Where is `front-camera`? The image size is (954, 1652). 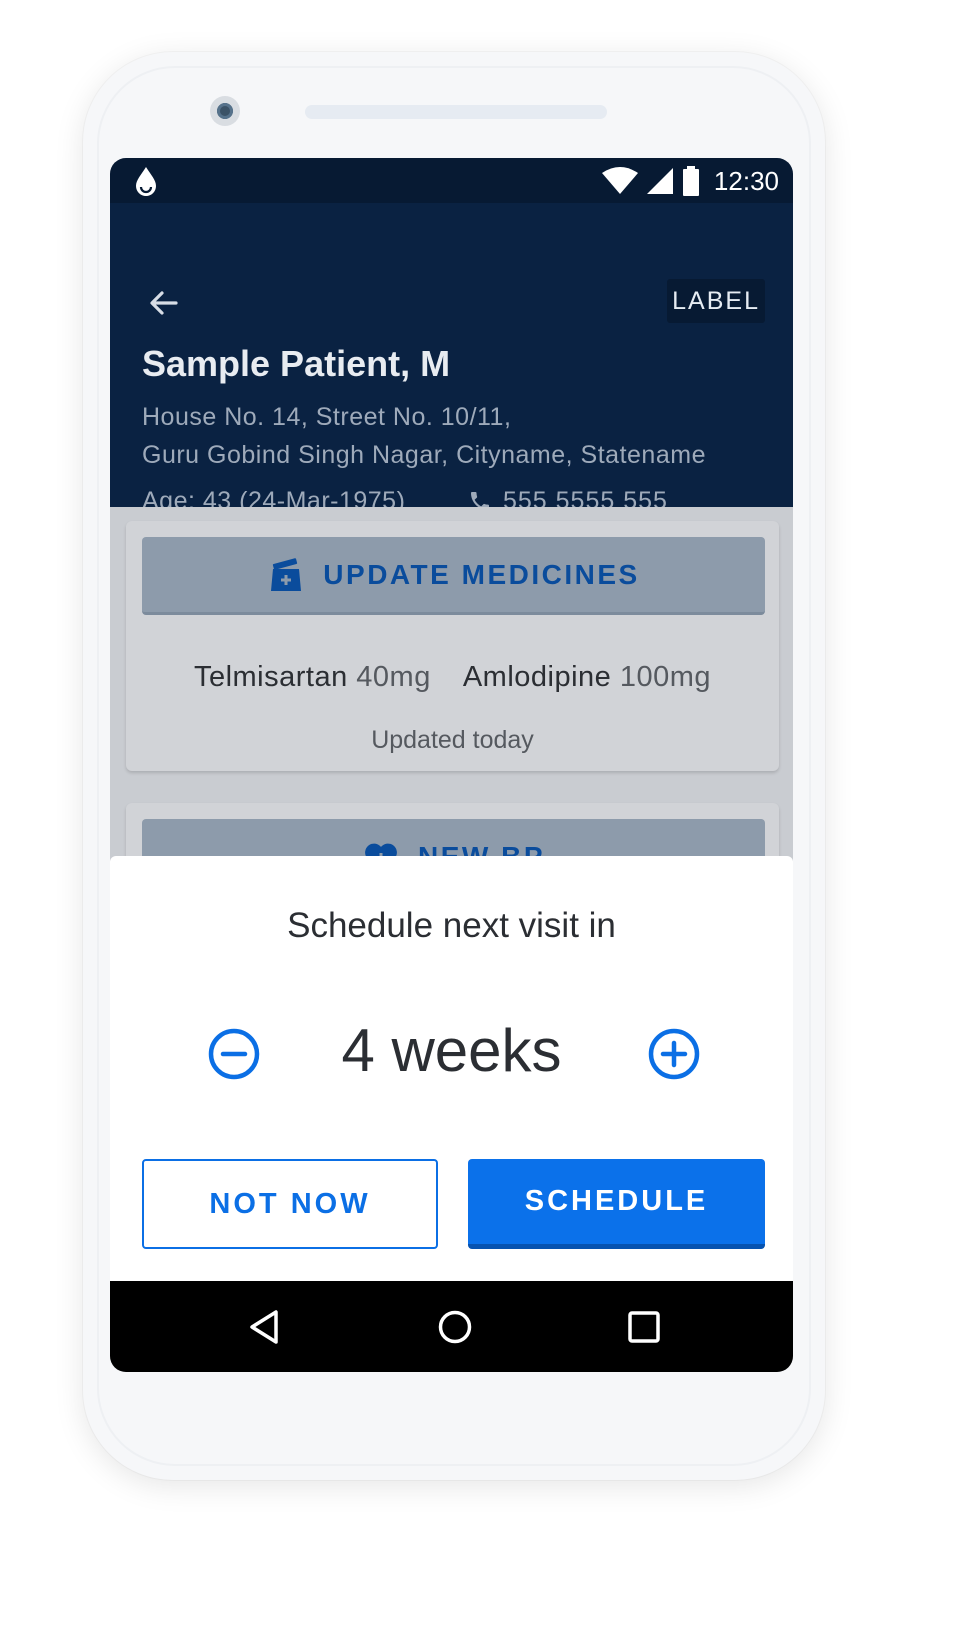 front-camera is located at coordinates (225, 111).